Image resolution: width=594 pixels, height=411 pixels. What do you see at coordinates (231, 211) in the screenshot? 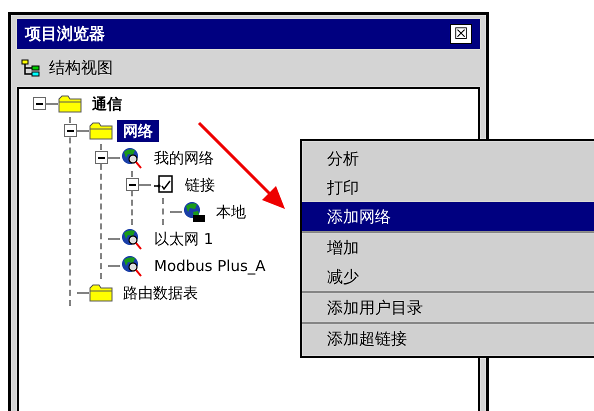
I see `tree-item: 本地` at bounding box center [231, 211].